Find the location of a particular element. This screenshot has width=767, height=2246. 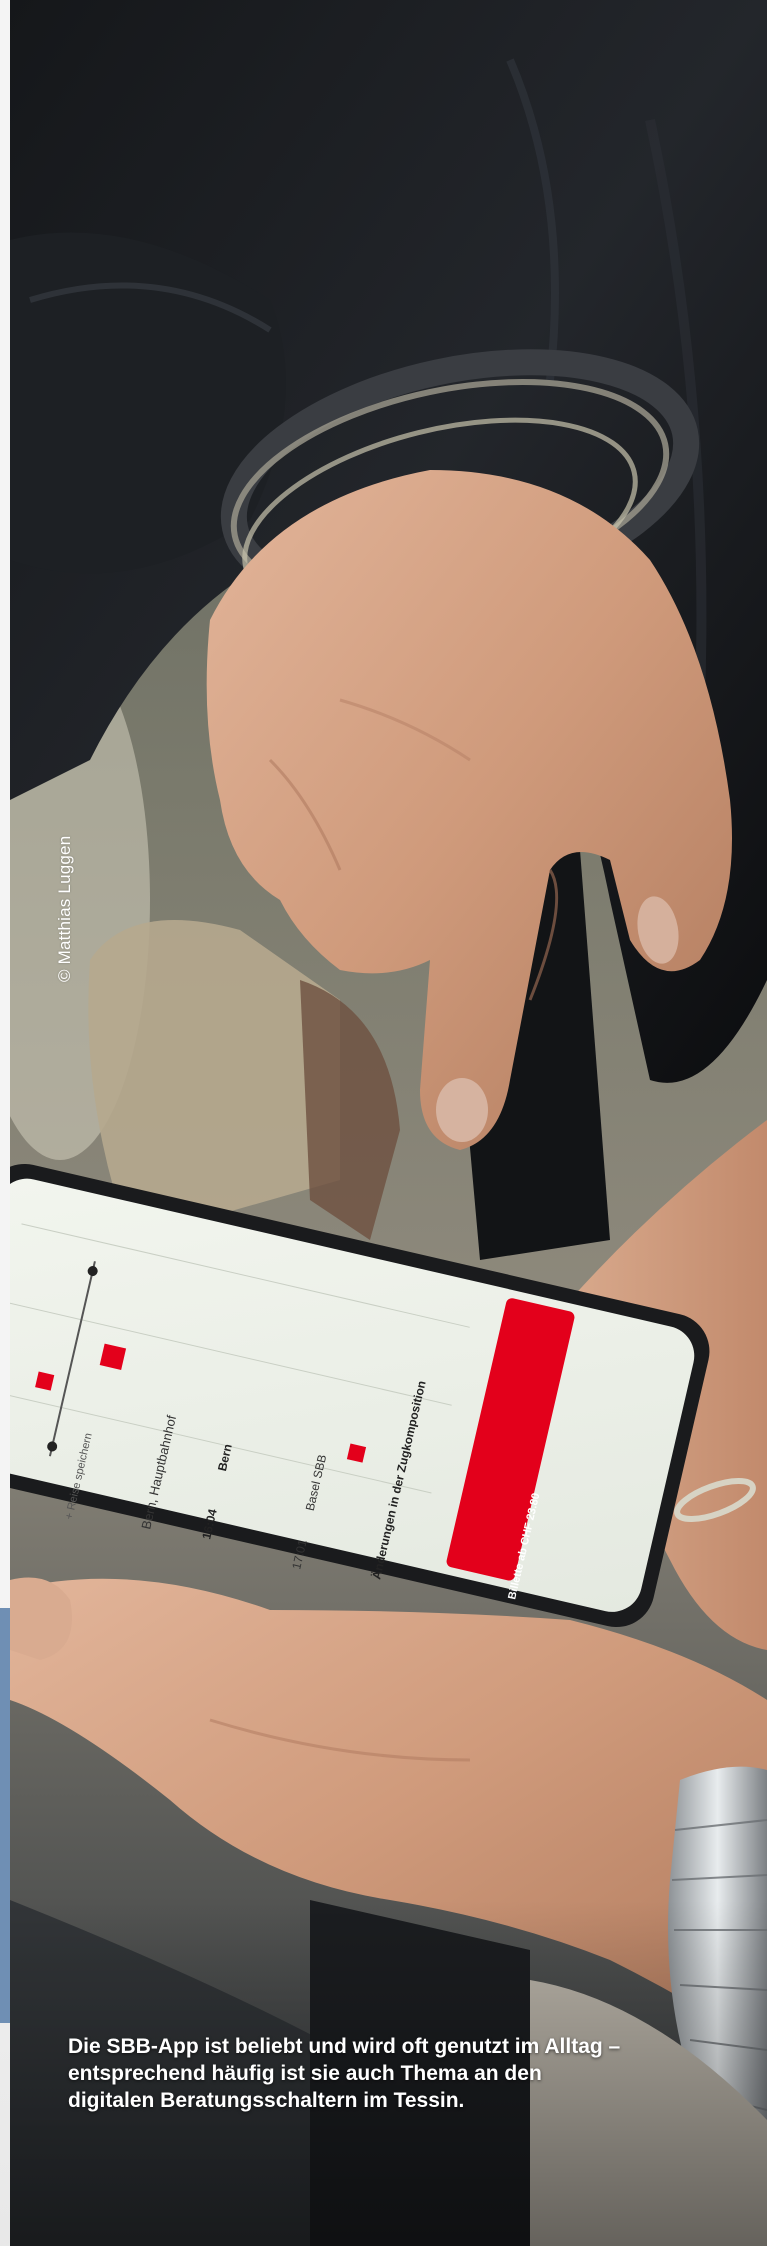

left-accent-band is located at coordinates (5, 1815).